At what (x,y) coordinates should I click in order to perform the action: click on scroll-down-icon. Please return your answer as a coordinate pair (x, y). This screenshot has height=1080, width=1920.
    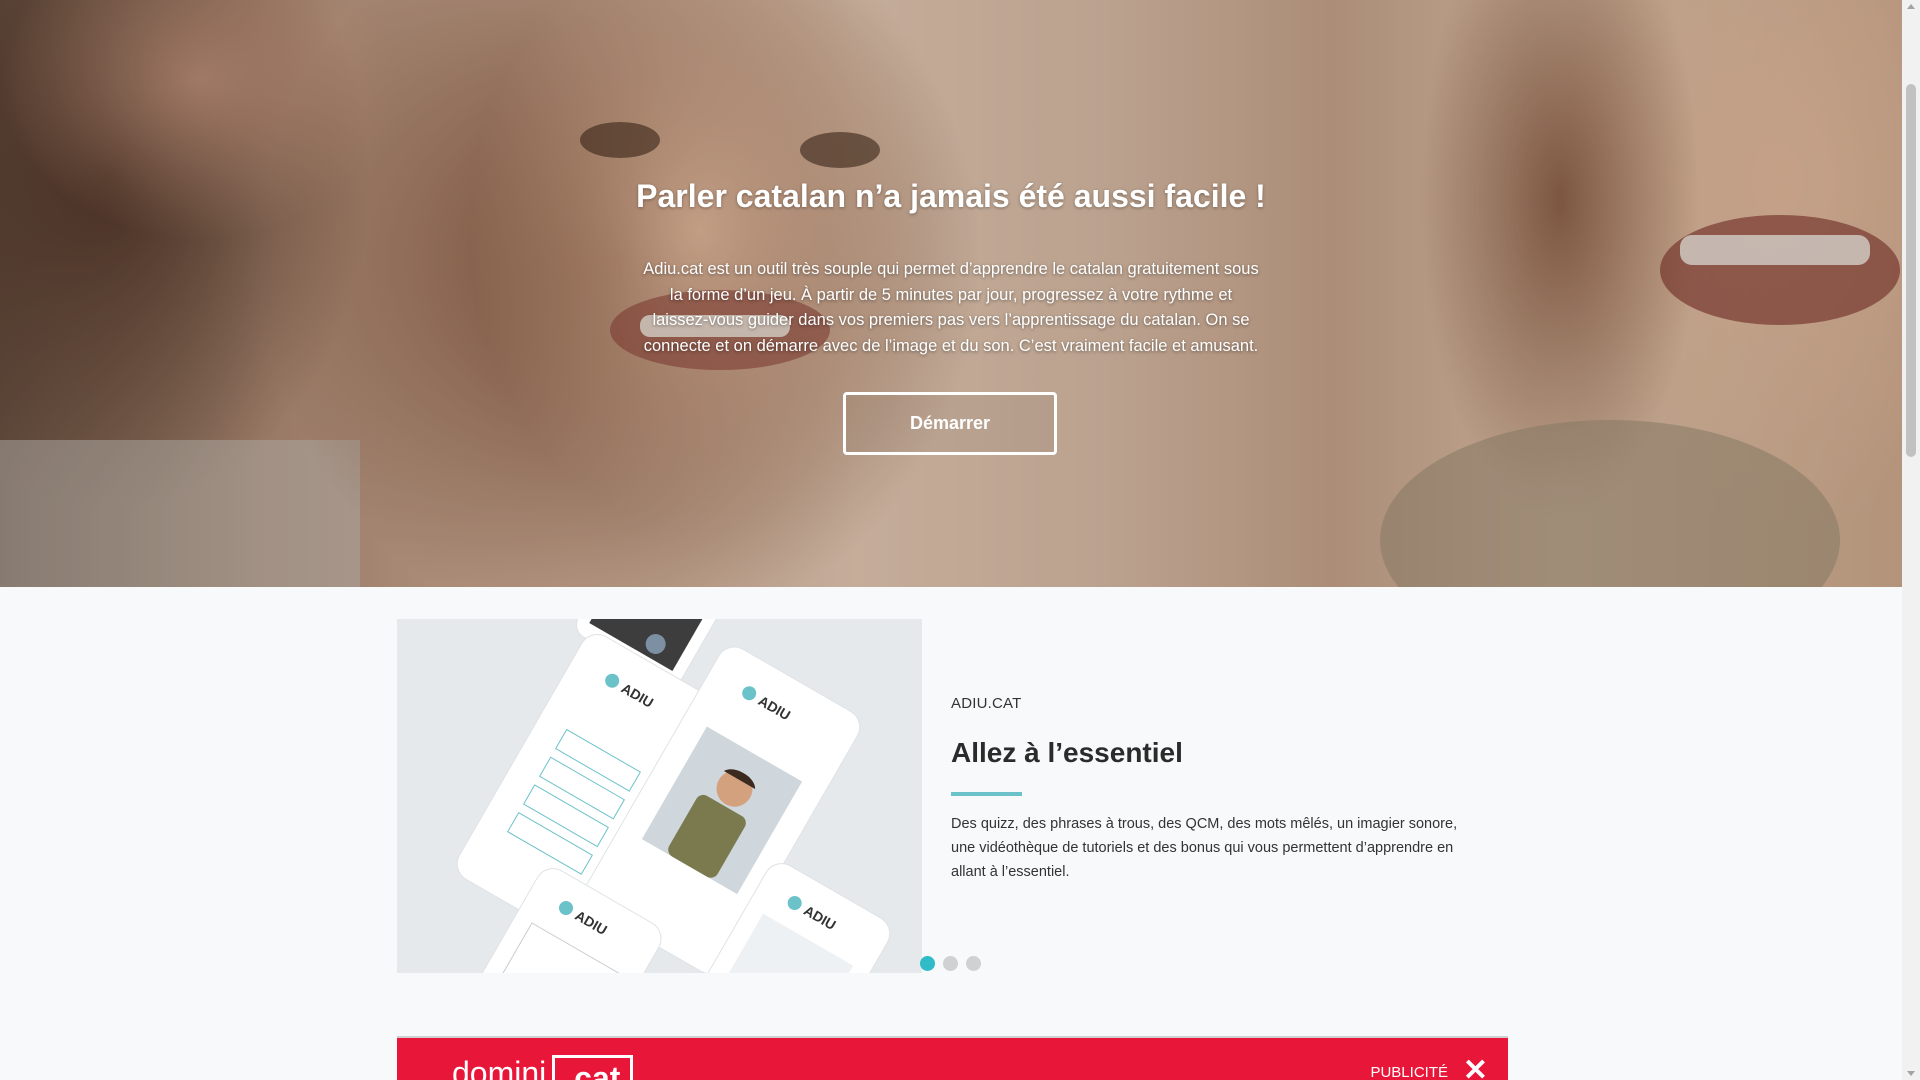
    Looking at the image, I should click on (1911, 1073).